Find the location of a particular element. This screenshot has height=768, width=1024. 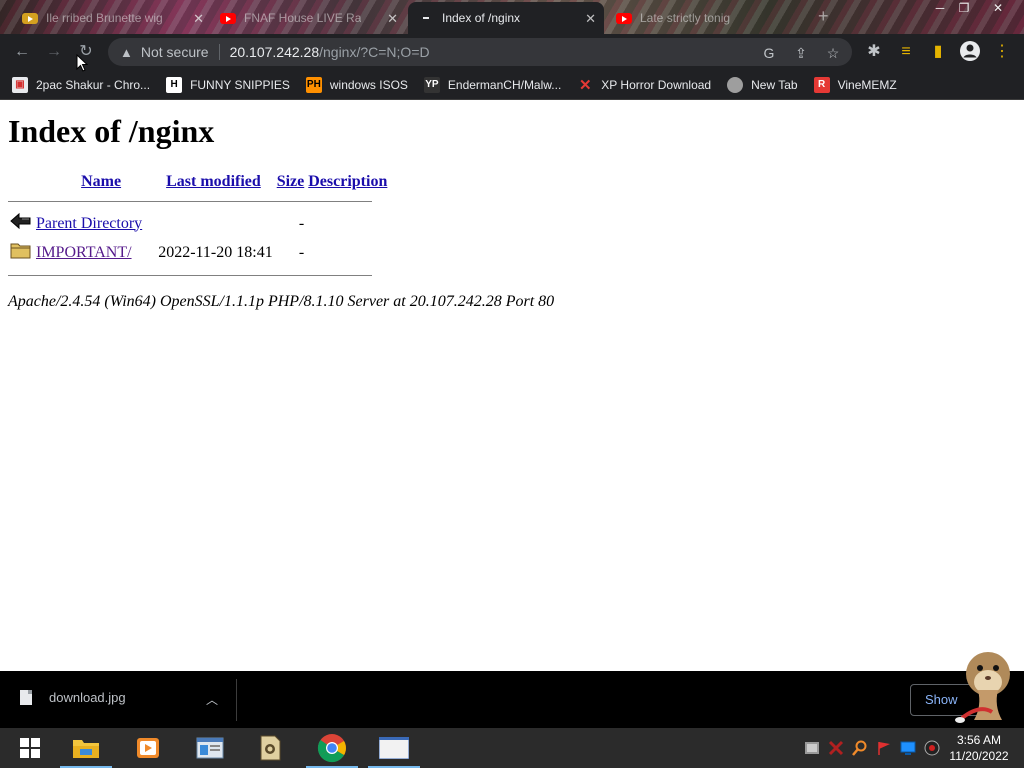

download-shelf: download.jpg ︿ Show is located at coordinates (512, 699).